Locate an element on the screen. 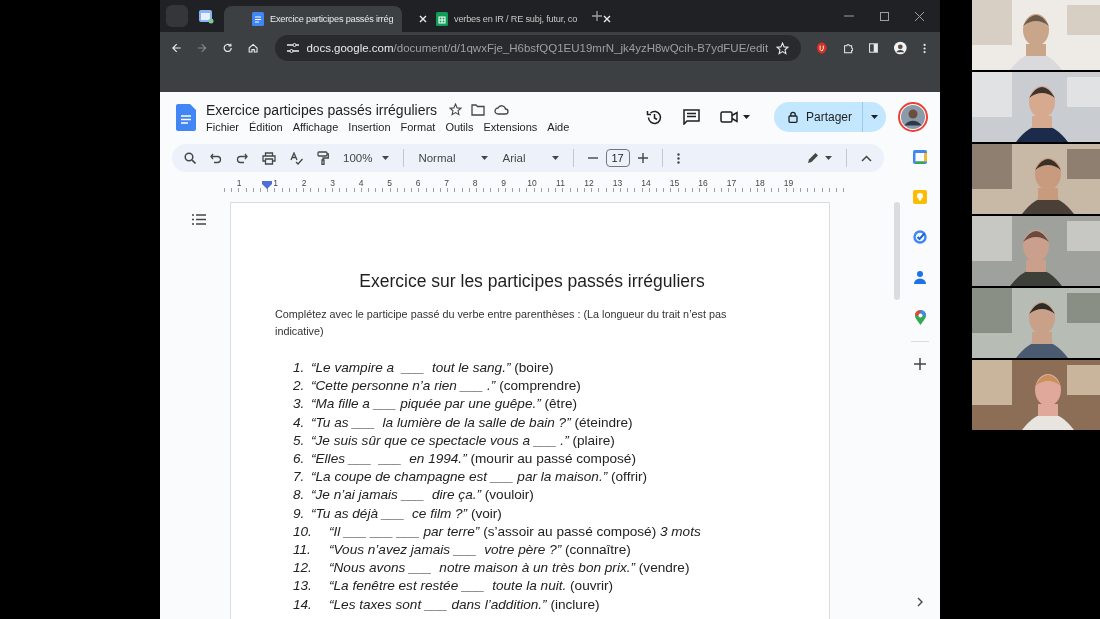 The image size is (1100, 619). minus-icon is located at coordinates (592, 158).